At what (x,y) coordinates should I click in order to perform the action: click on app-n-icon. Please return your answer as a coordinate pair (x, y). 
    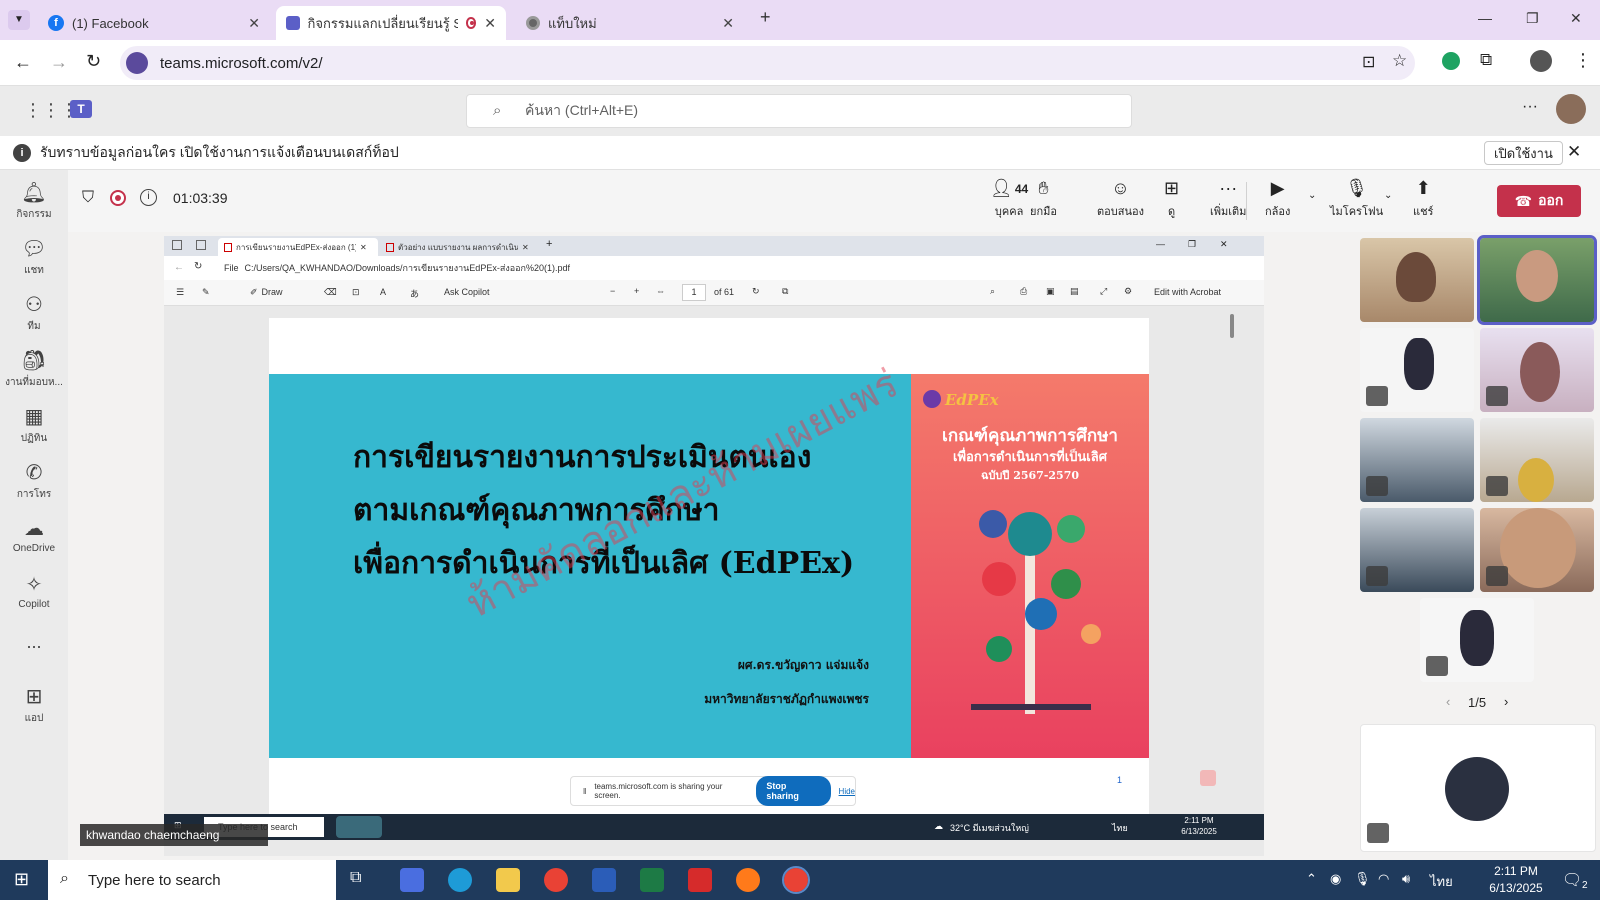
    Looking at the image, I should click on (700, 880).